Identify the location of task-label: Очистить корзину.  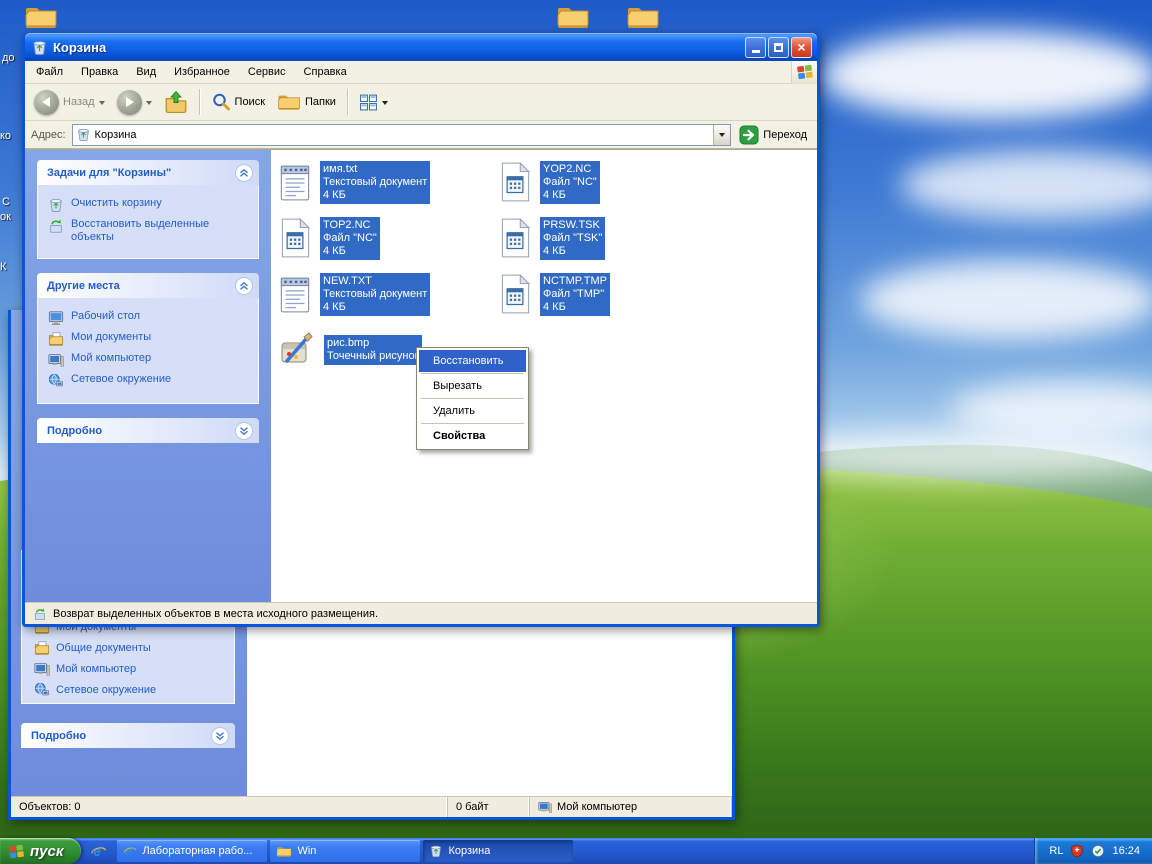
(116, 203).